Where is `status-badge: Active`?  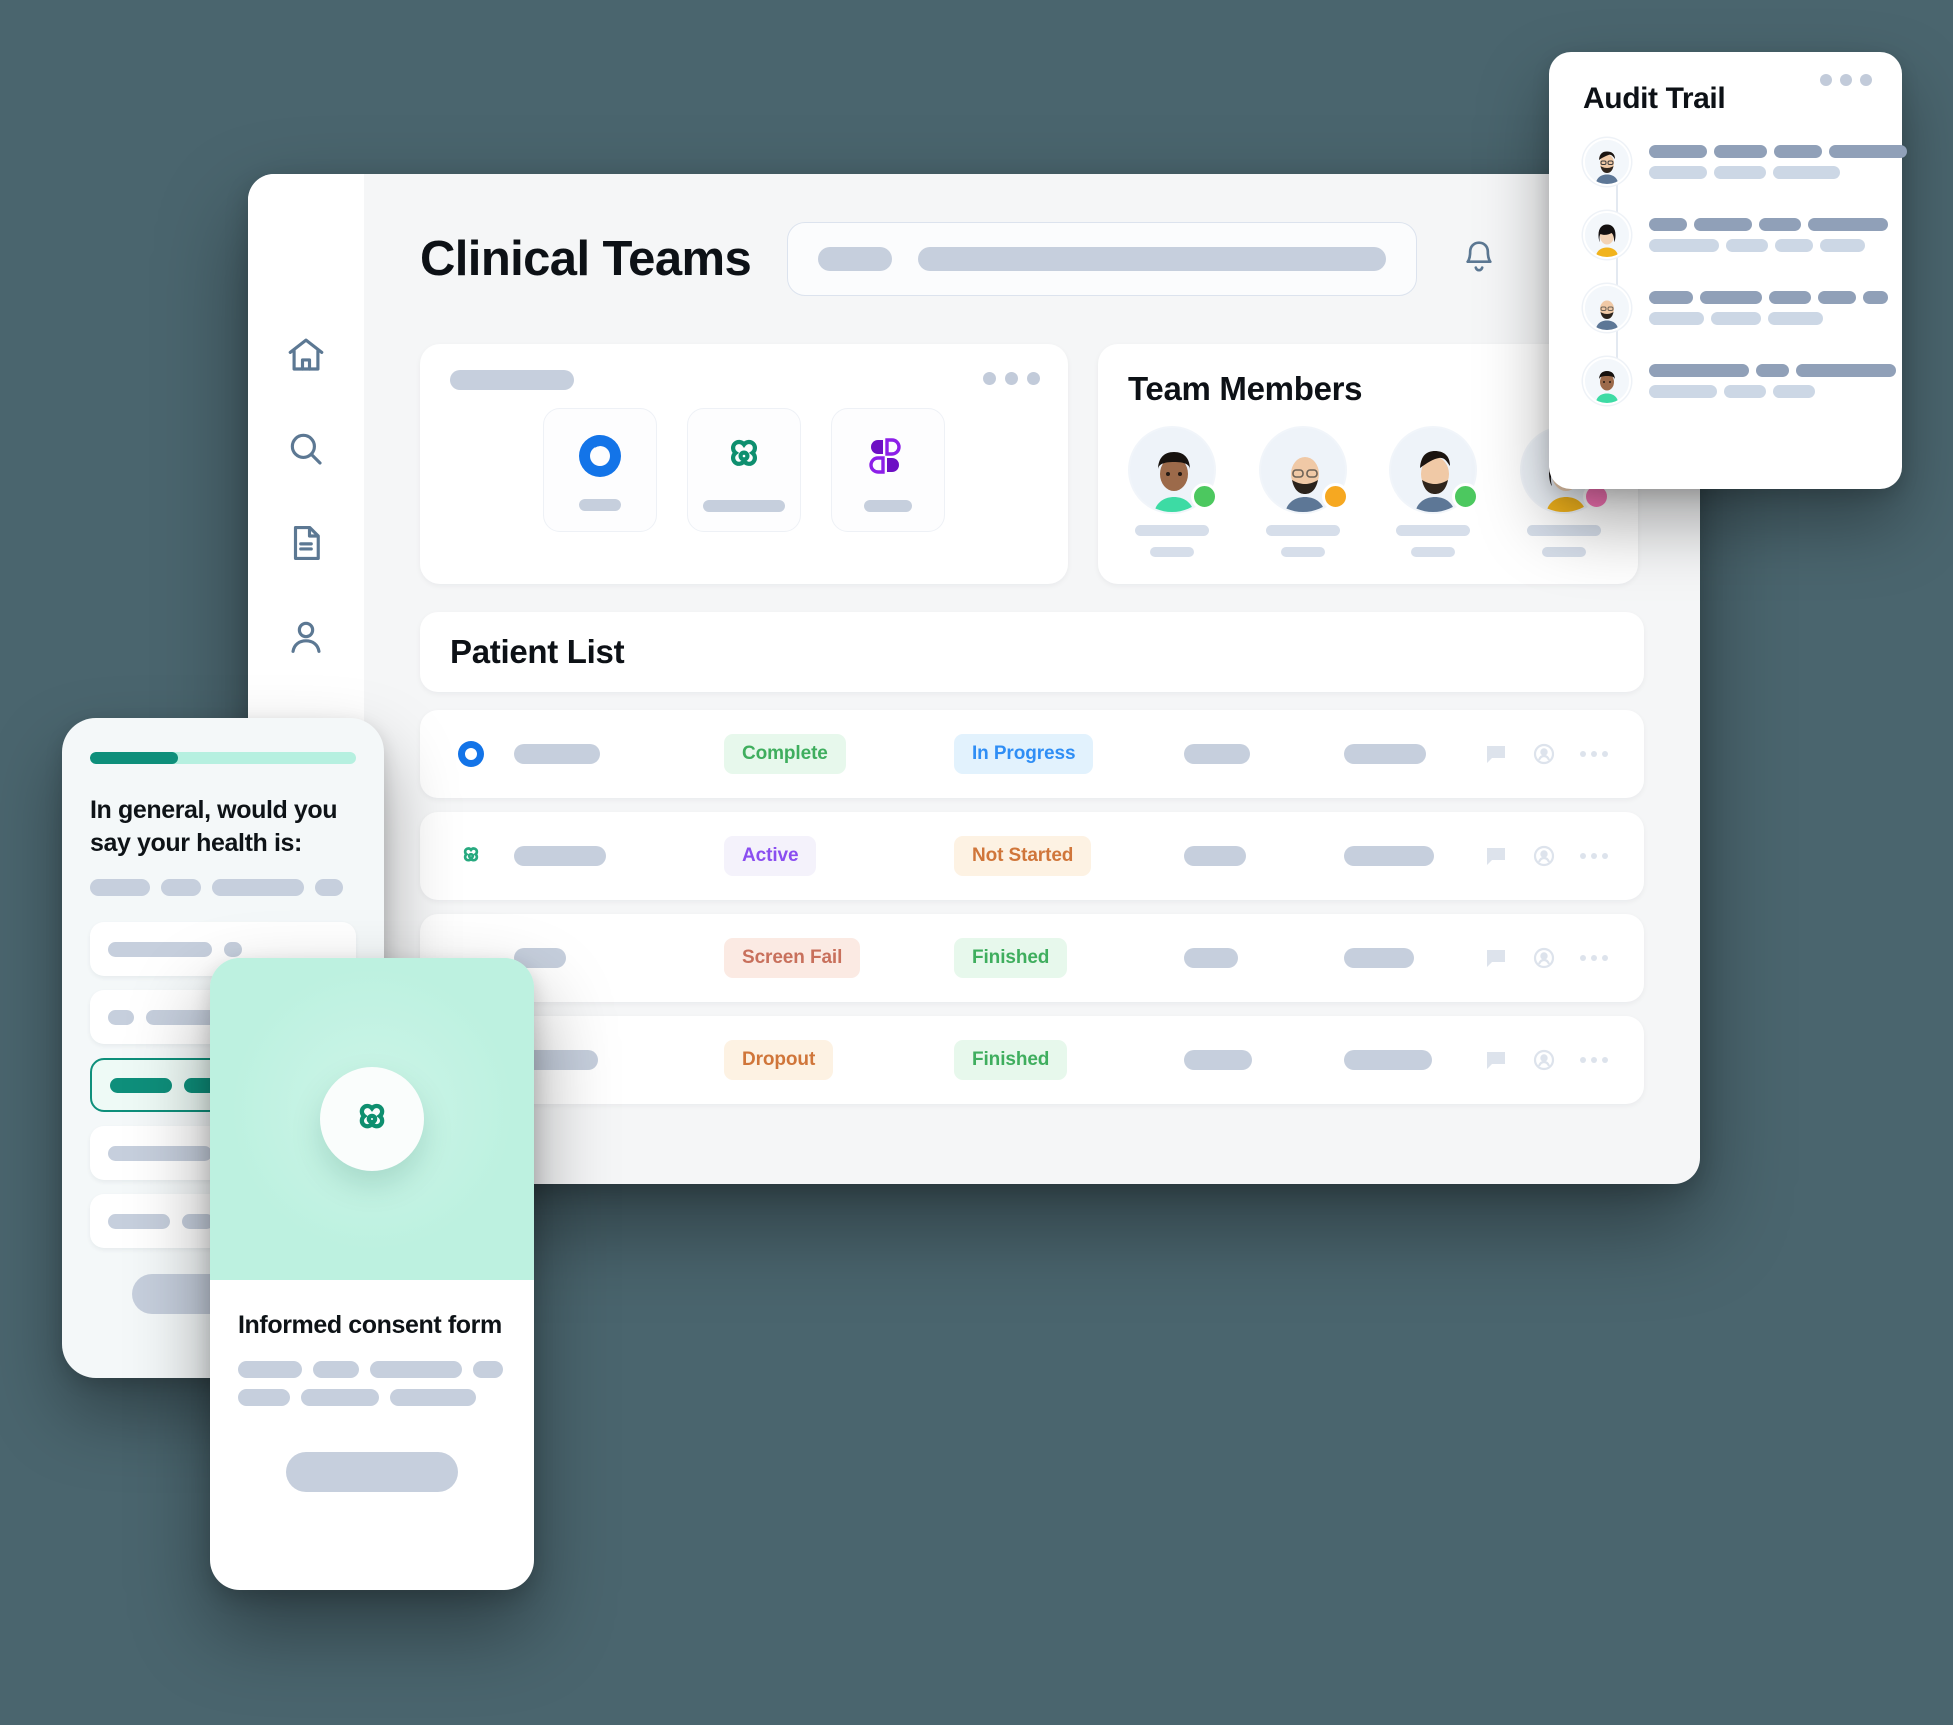
status-badge: Active is located at coordinates (770, 856).